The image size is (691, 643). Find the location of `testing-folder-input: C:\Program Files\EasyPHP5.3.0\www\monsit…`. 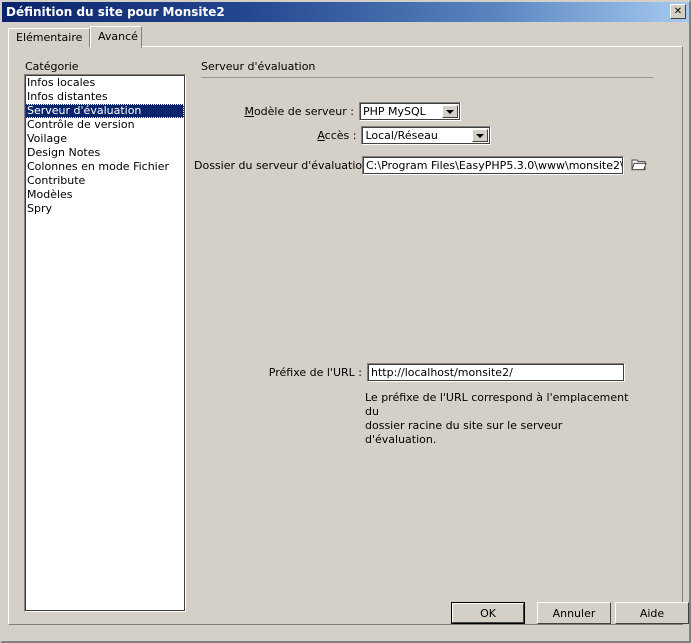

testing-folder-input: C:\Program Files\EasyPHP5.3.0\www\monsit… is located at coordinates (493, 165).